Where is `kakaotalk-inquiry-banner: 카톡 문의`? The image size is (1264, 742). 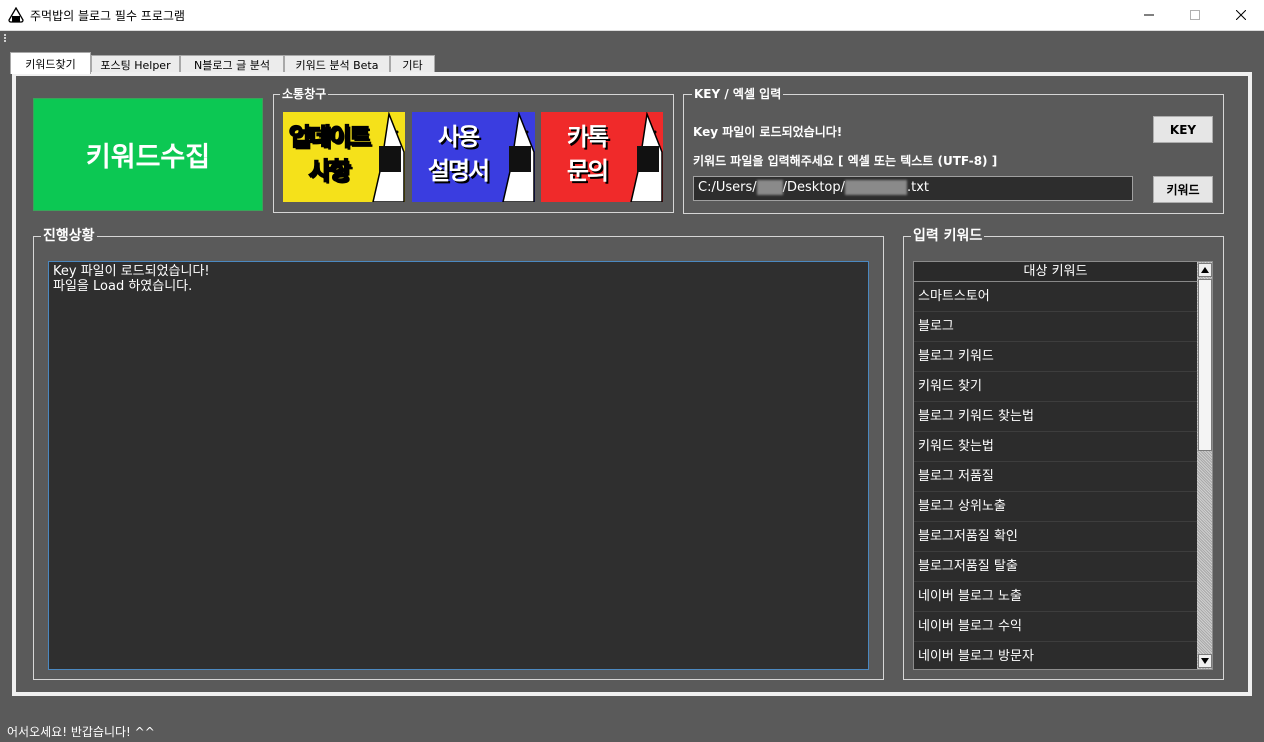
kakaotalk-inquiry-banner: 카톡 문의 is located at coordinates (602, 157).